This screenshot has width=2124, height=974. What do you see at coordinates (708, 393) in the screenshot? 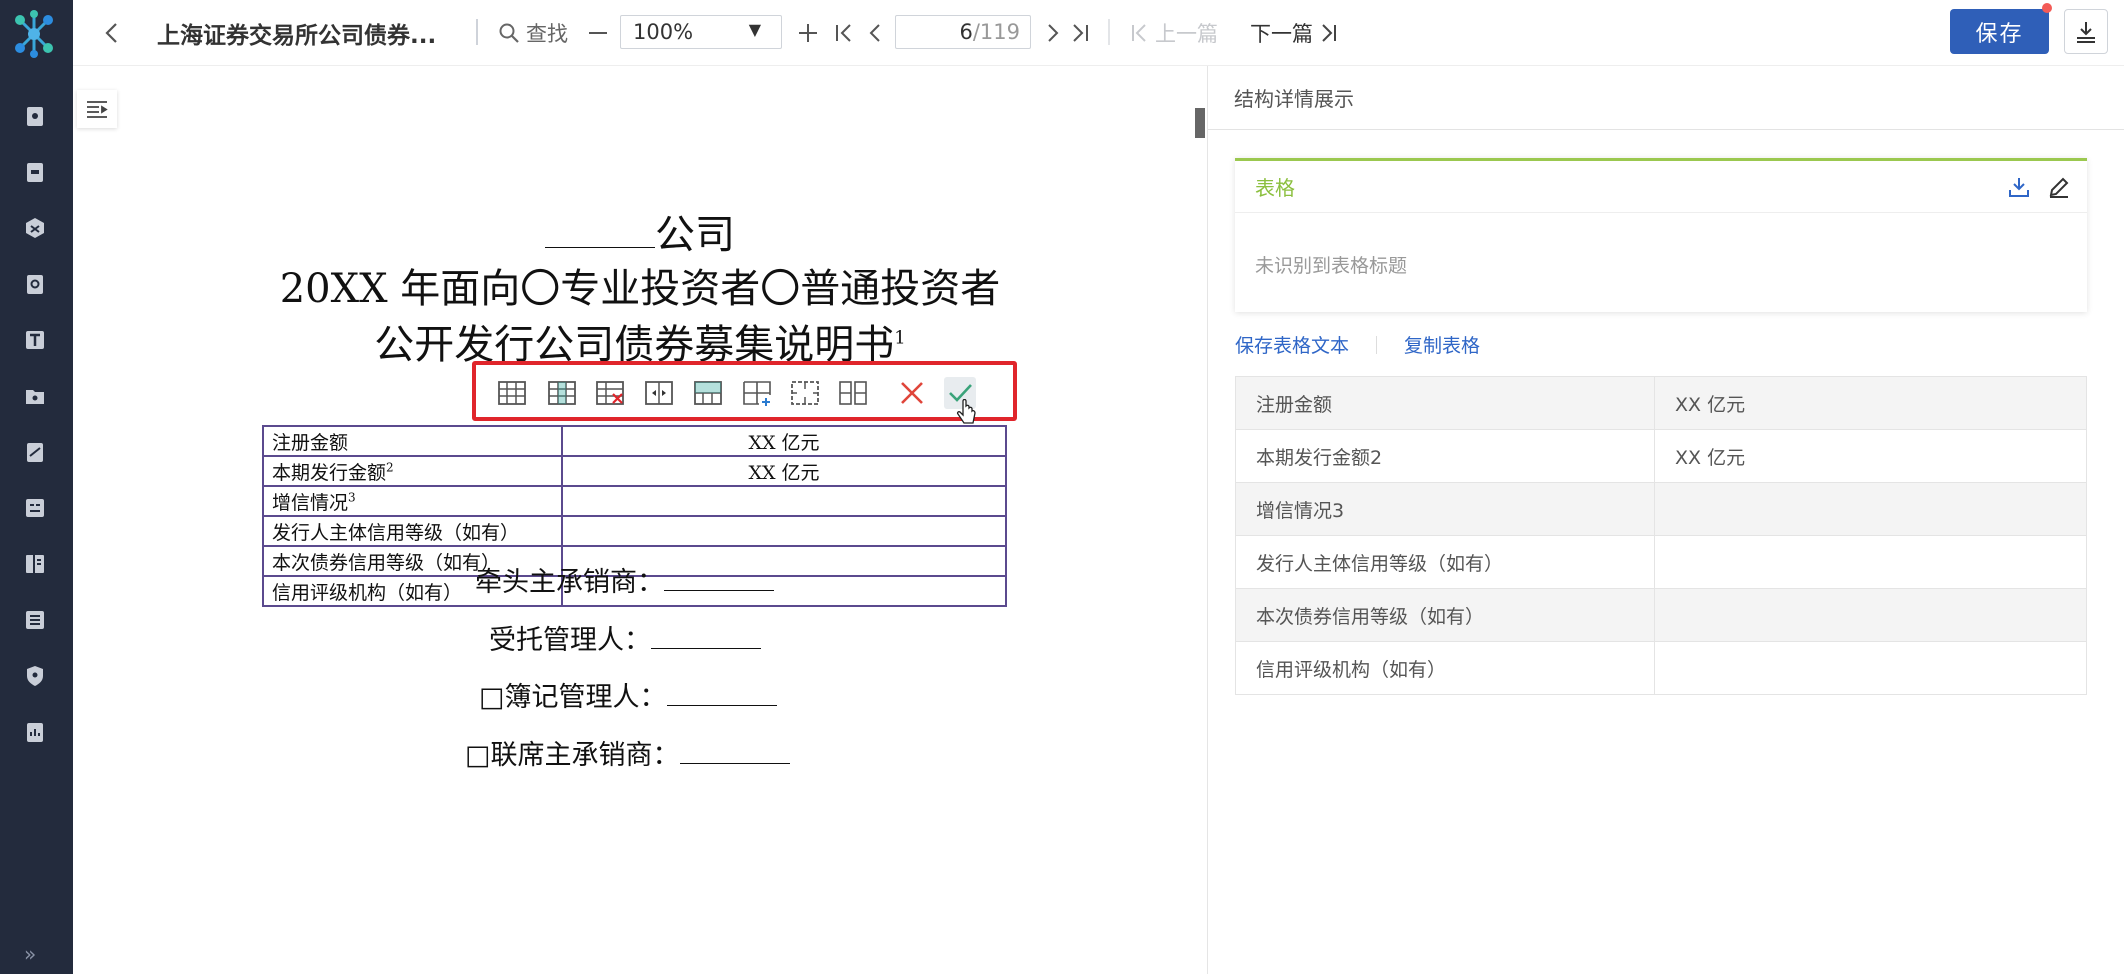
I see `merge-row-icon` at bounding box center [708, 393].